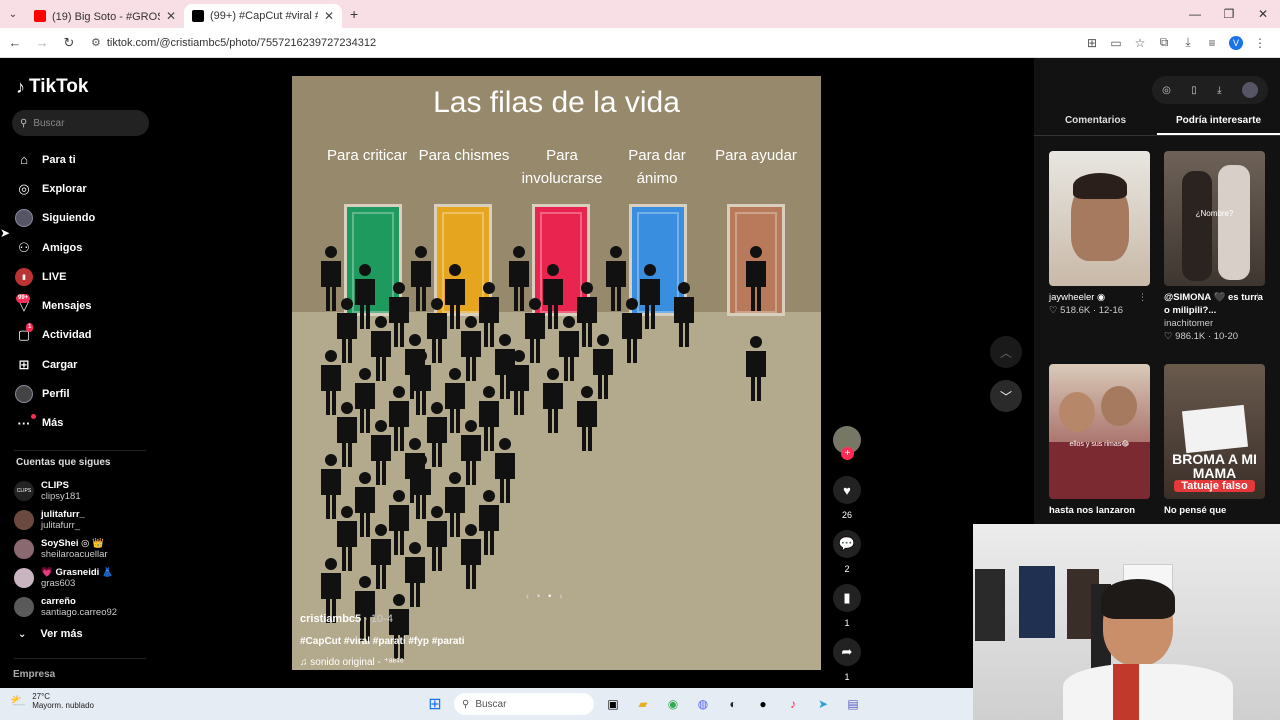 The height and width of the screenshot is (720, 1280). What do you see at coordinates (84, 364) in the screenshot?
I see `nav-item-cargar: ⊞ Cargar` at bounding box center [84, 364].